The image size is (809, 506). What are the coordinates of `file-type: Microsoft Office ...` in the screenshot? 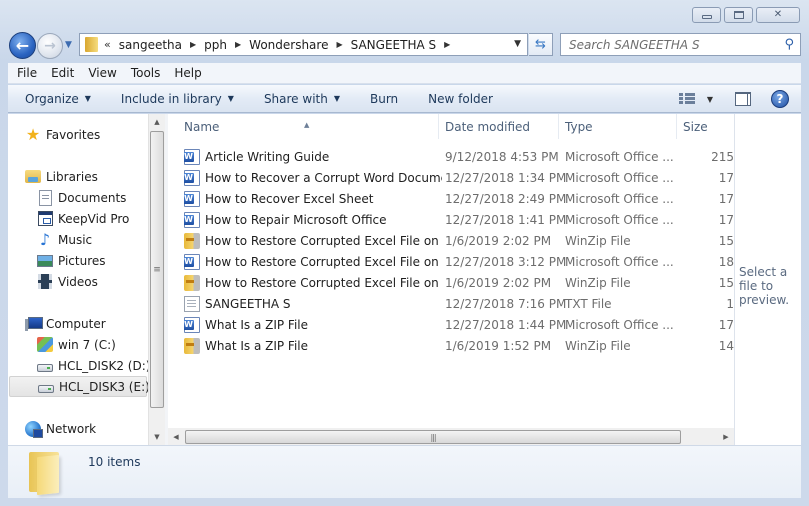 It's located at (619, 156).